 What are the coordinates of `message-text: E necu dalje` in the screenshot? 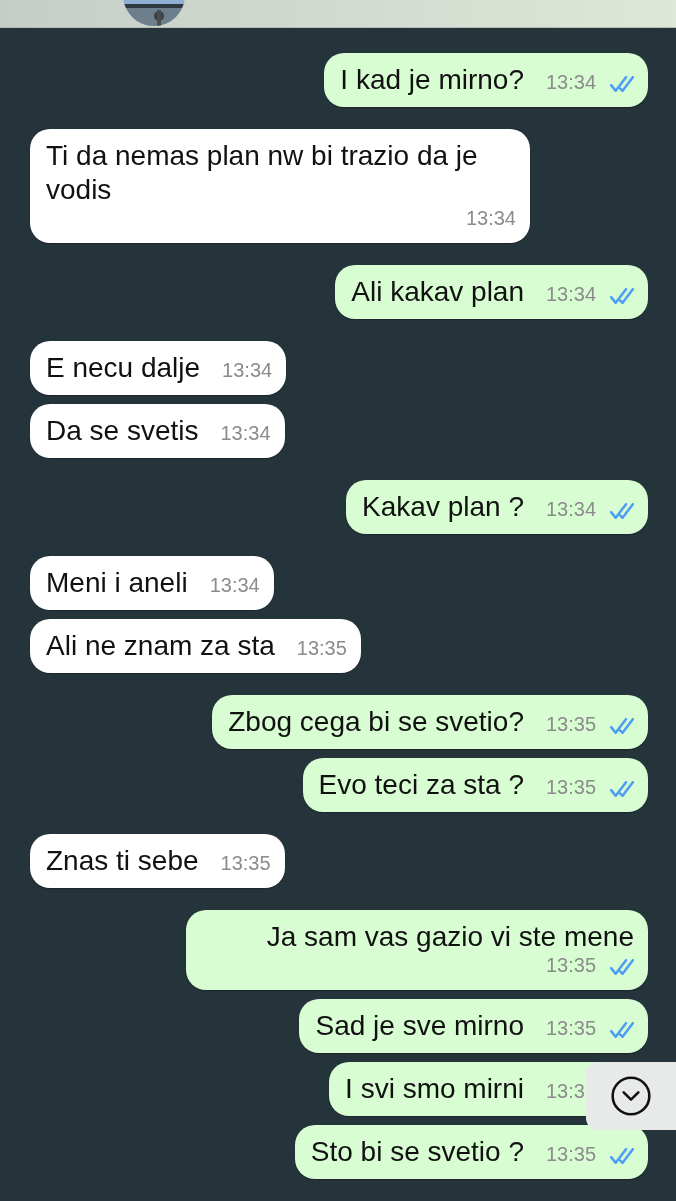 It's located at (123, 368).